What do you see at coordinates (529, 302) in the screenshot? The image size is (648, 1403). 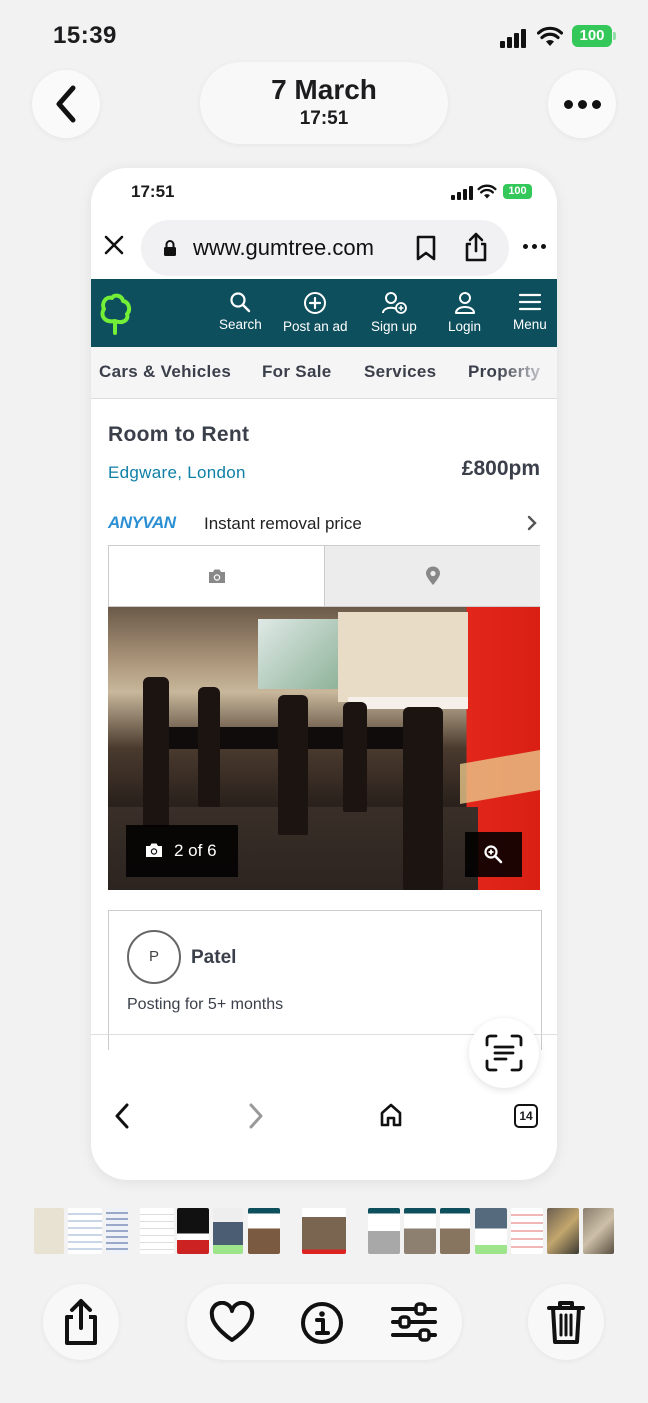 I see `hamburger-icon` at bounding box center [529, 302].